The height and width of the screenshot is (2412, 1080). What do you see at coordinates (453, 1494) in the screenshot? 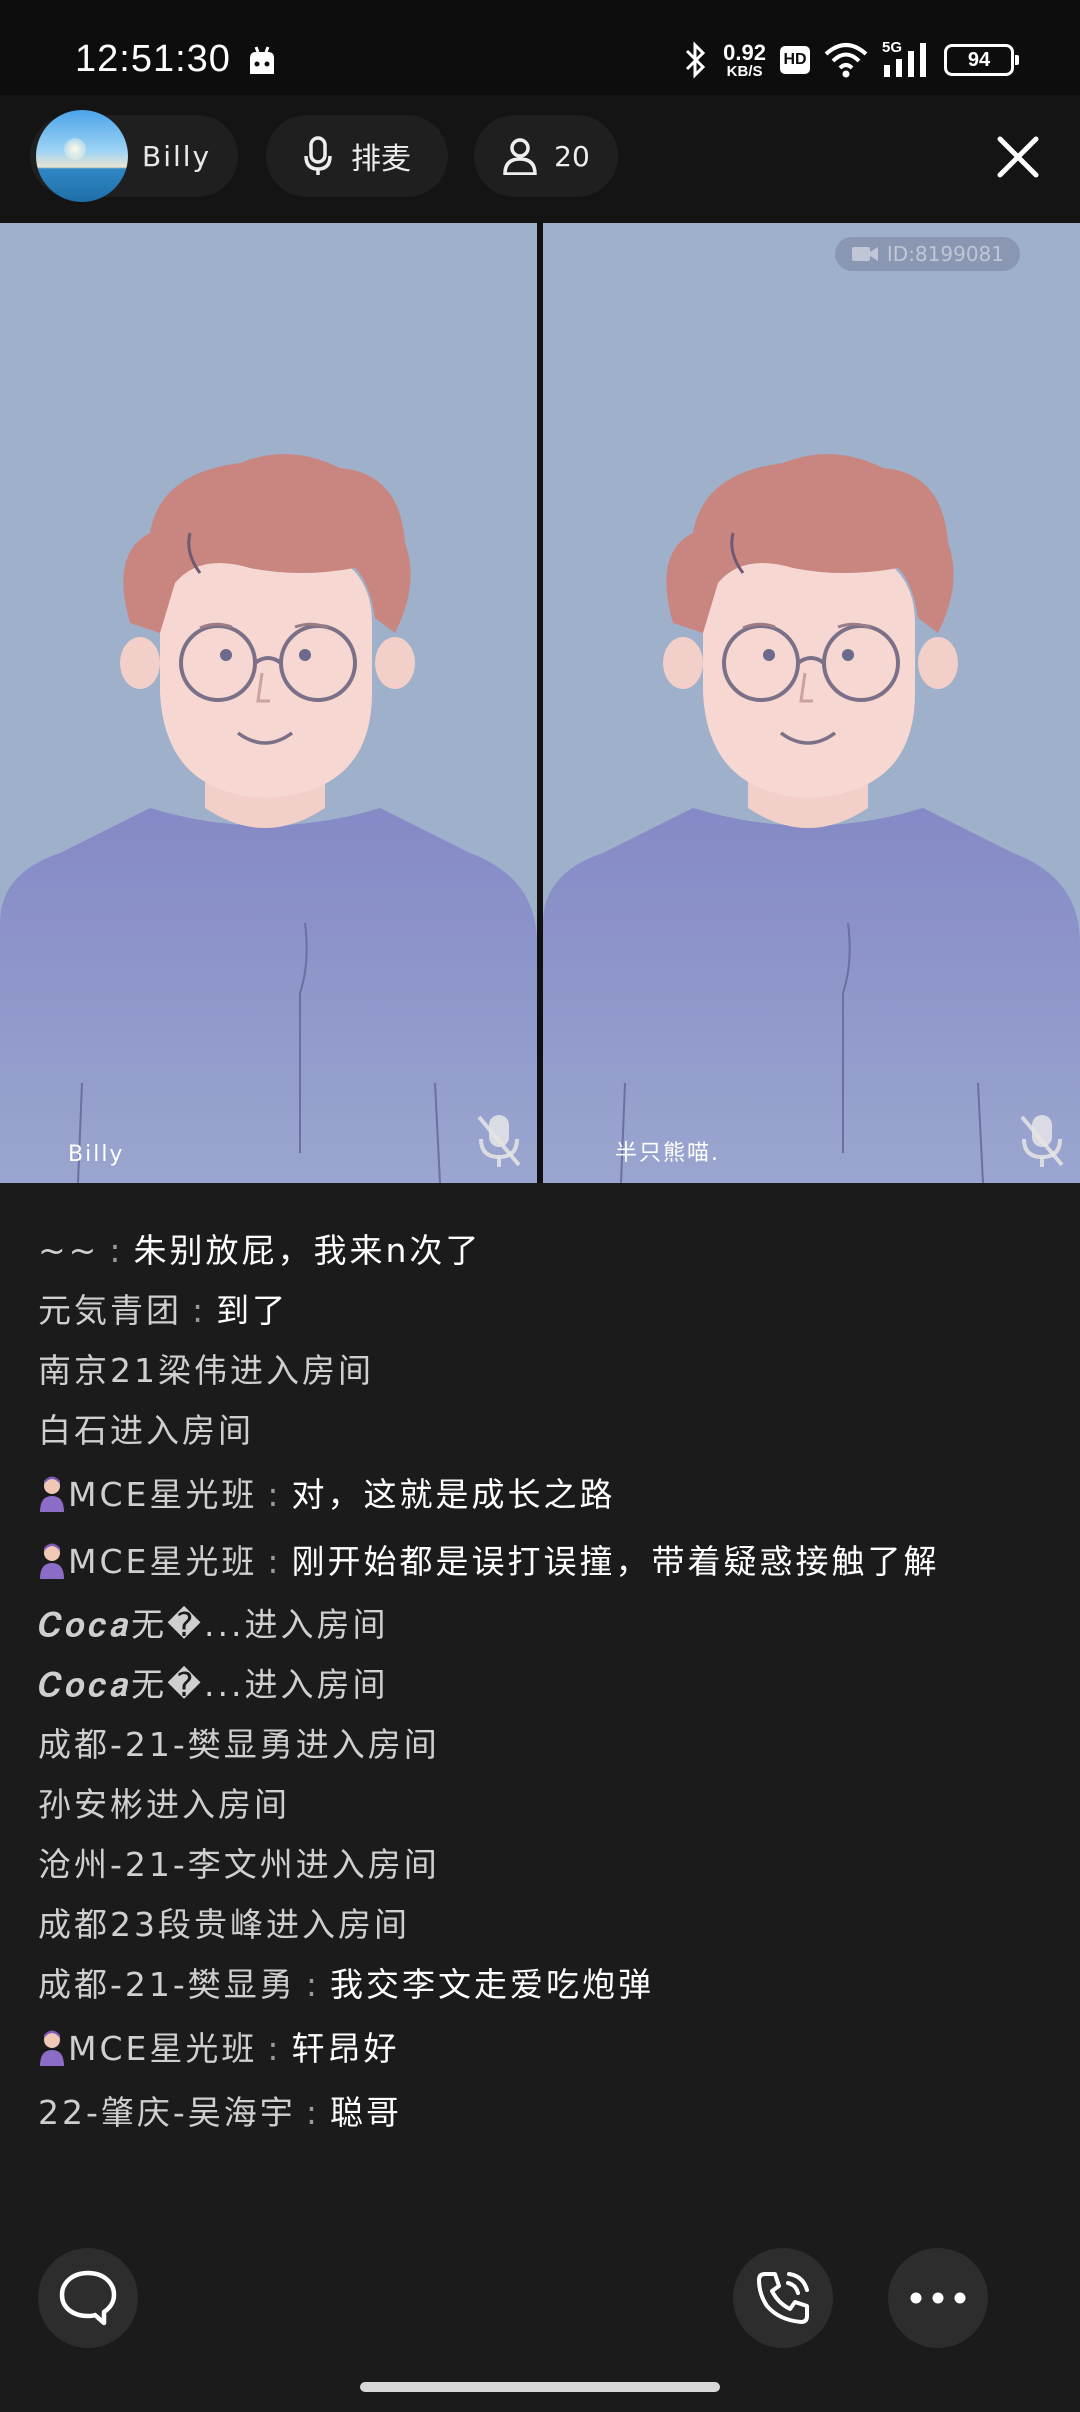
I see `message-text: 对，这就是成长之路` at bounding box center [453, 1494].